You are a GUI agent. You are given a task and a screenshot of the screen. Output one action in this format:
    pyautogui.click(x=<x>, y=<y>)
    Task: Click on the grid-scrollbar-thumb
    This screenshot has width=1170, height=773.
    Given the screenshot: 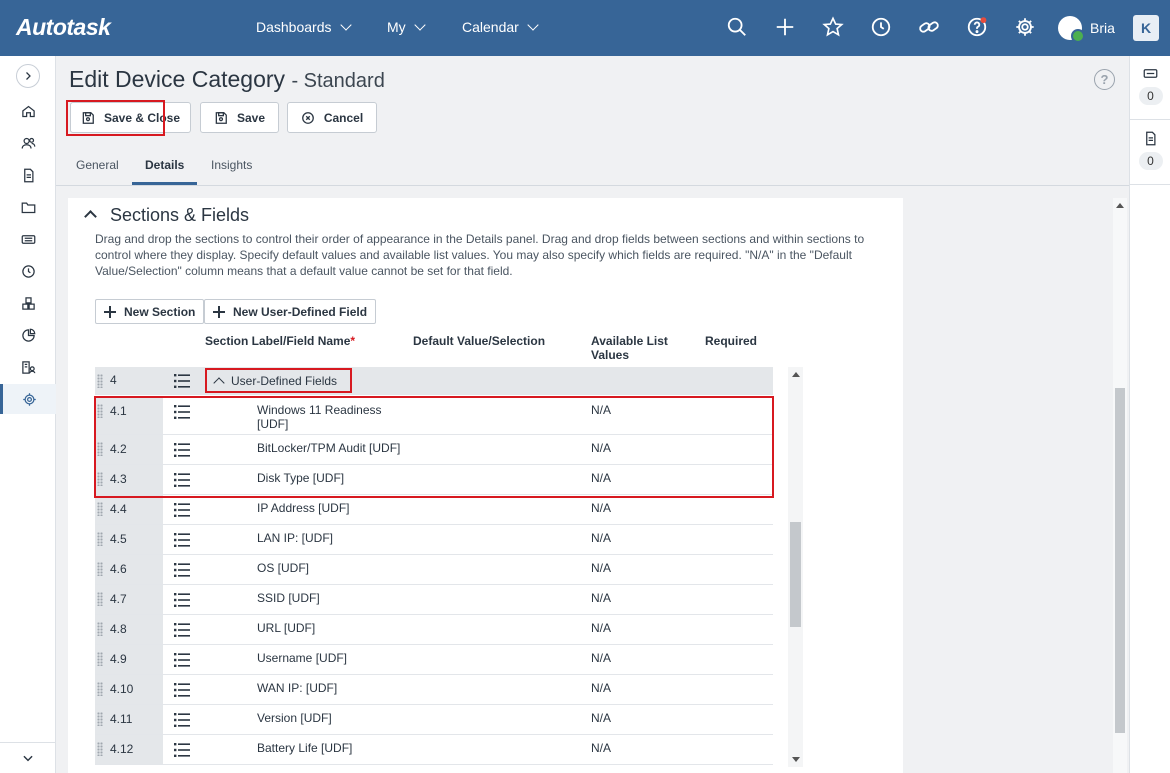 What is the action you would take?
    pyautogui.click(x=795, y=574)
    